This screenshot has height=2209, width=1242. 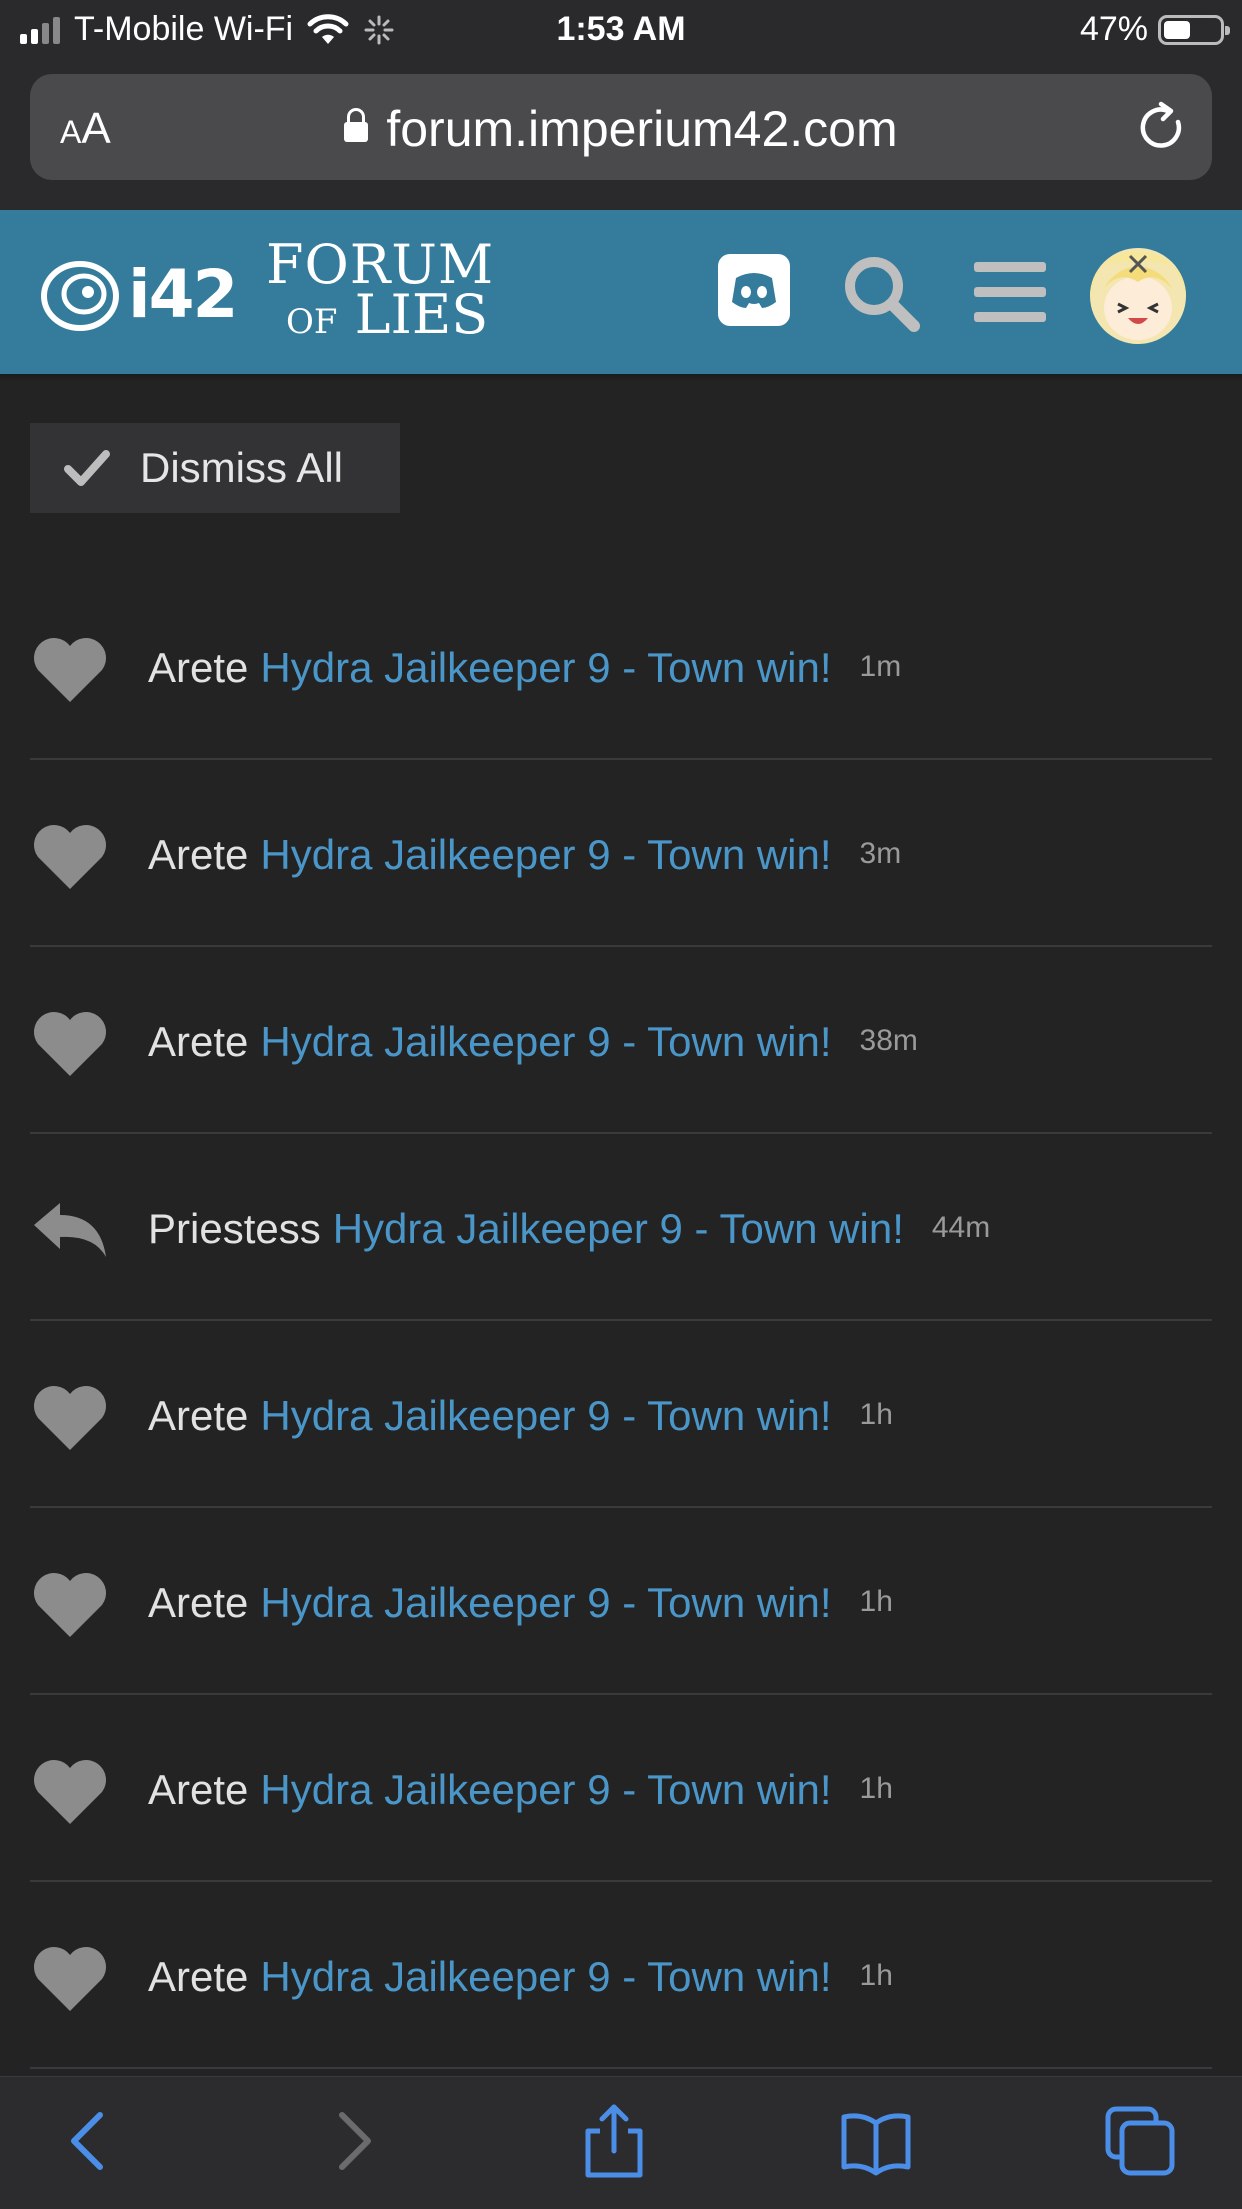 What do you see at coordinates (621, 292) in the screenshot?
I see `forum-header: i42 FORUM OF LIES` at bounding box center [621, 292].